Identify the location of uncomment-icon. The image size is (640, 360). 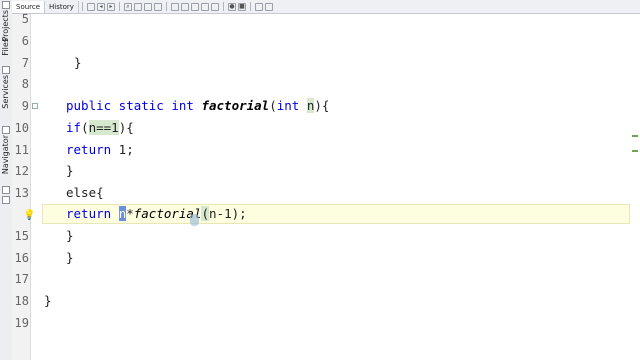
(268, 6).